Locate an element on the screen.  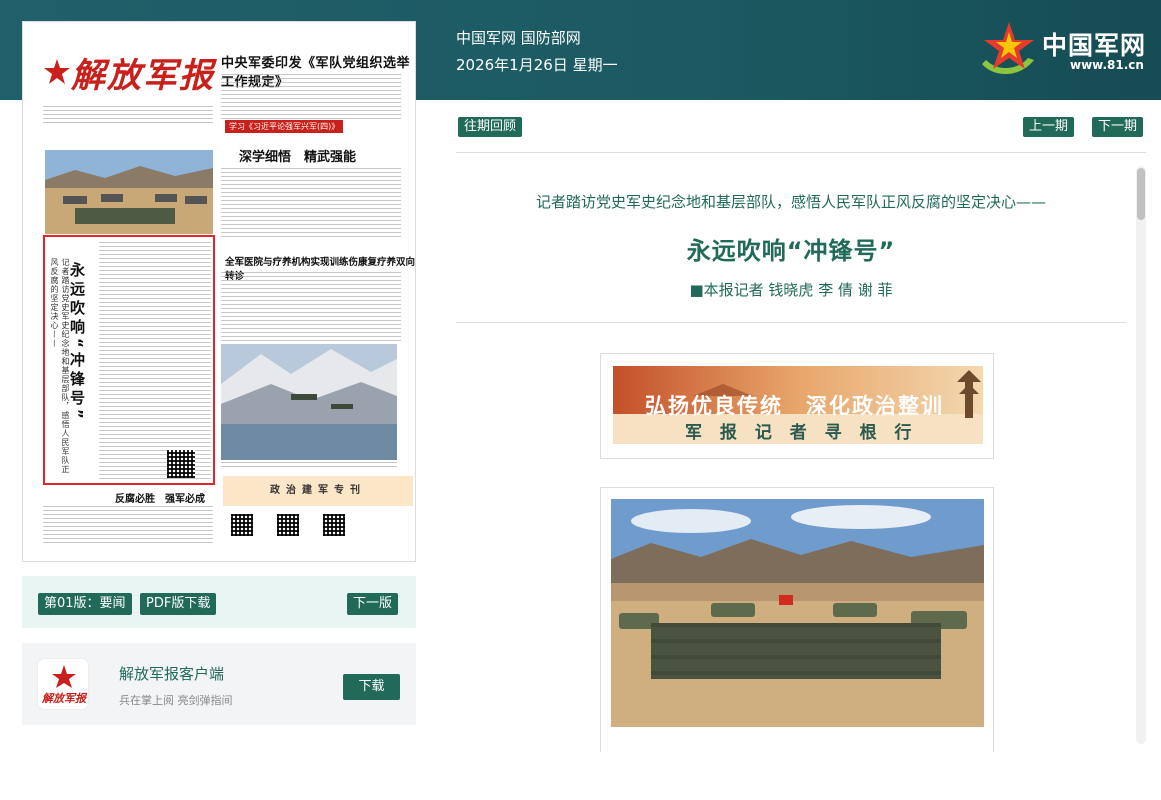
pdf-download-button: PDF版下载 is located at coordinates (178, 604).